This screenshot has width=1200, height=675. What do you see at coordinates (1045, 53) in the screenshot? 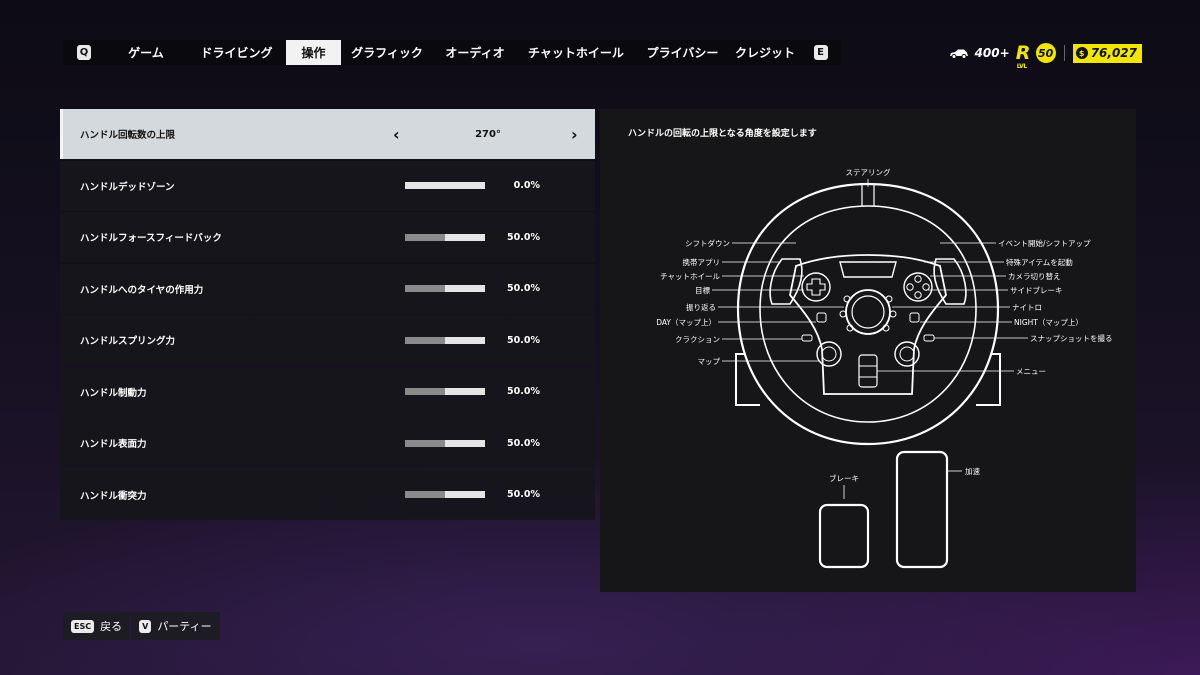
I see `level-badge: 50` at bounding box center [1045, 53].